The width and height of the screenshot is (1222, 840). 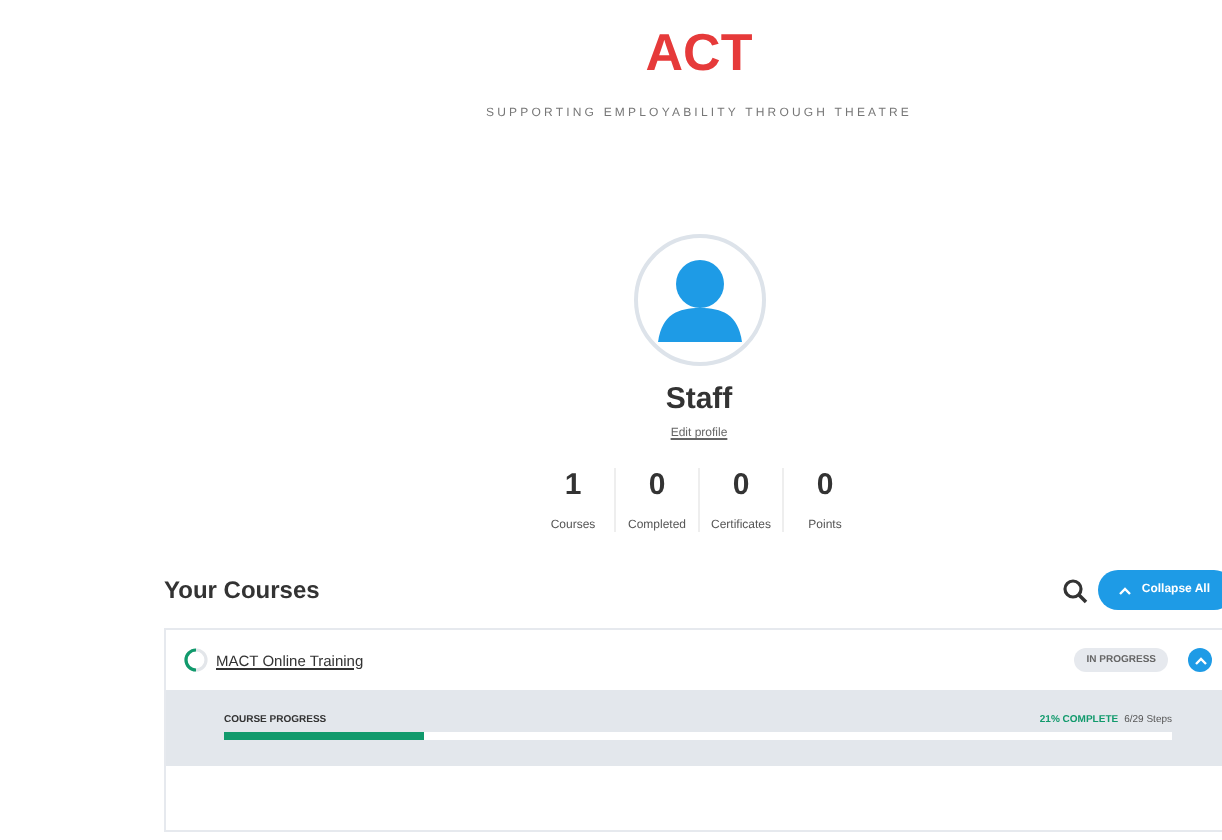 I want to click on avatar-icon, so click(x=699, y=300).